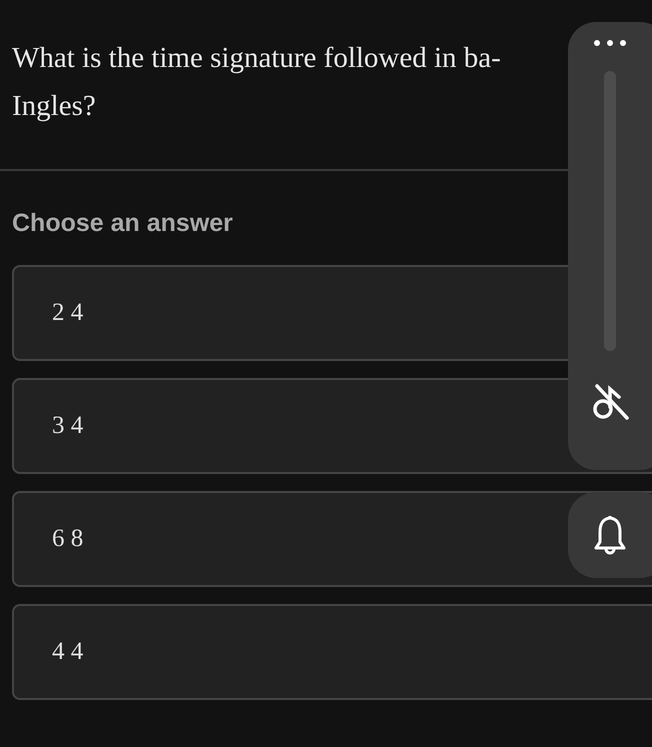 This screenshot has width=652, height=747. I want to click on note-off-icon, so click(610, 401).